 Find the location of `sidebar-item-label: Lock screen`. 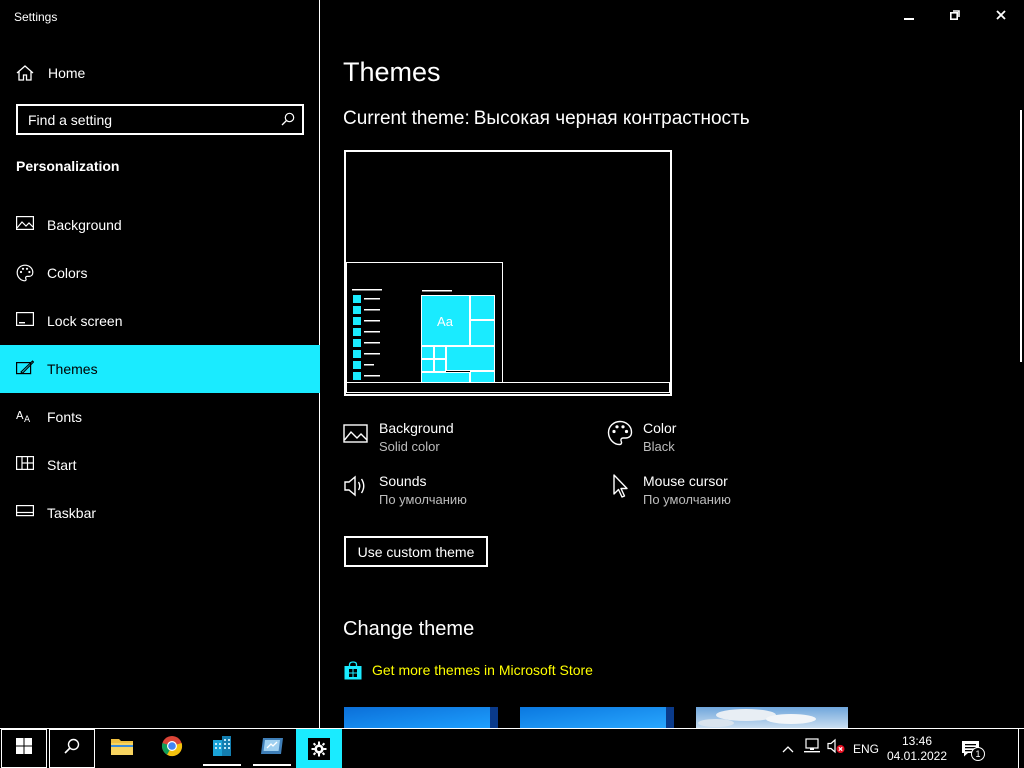

sidebar-item-label: Lock screen is located at coordinates (85, 321).